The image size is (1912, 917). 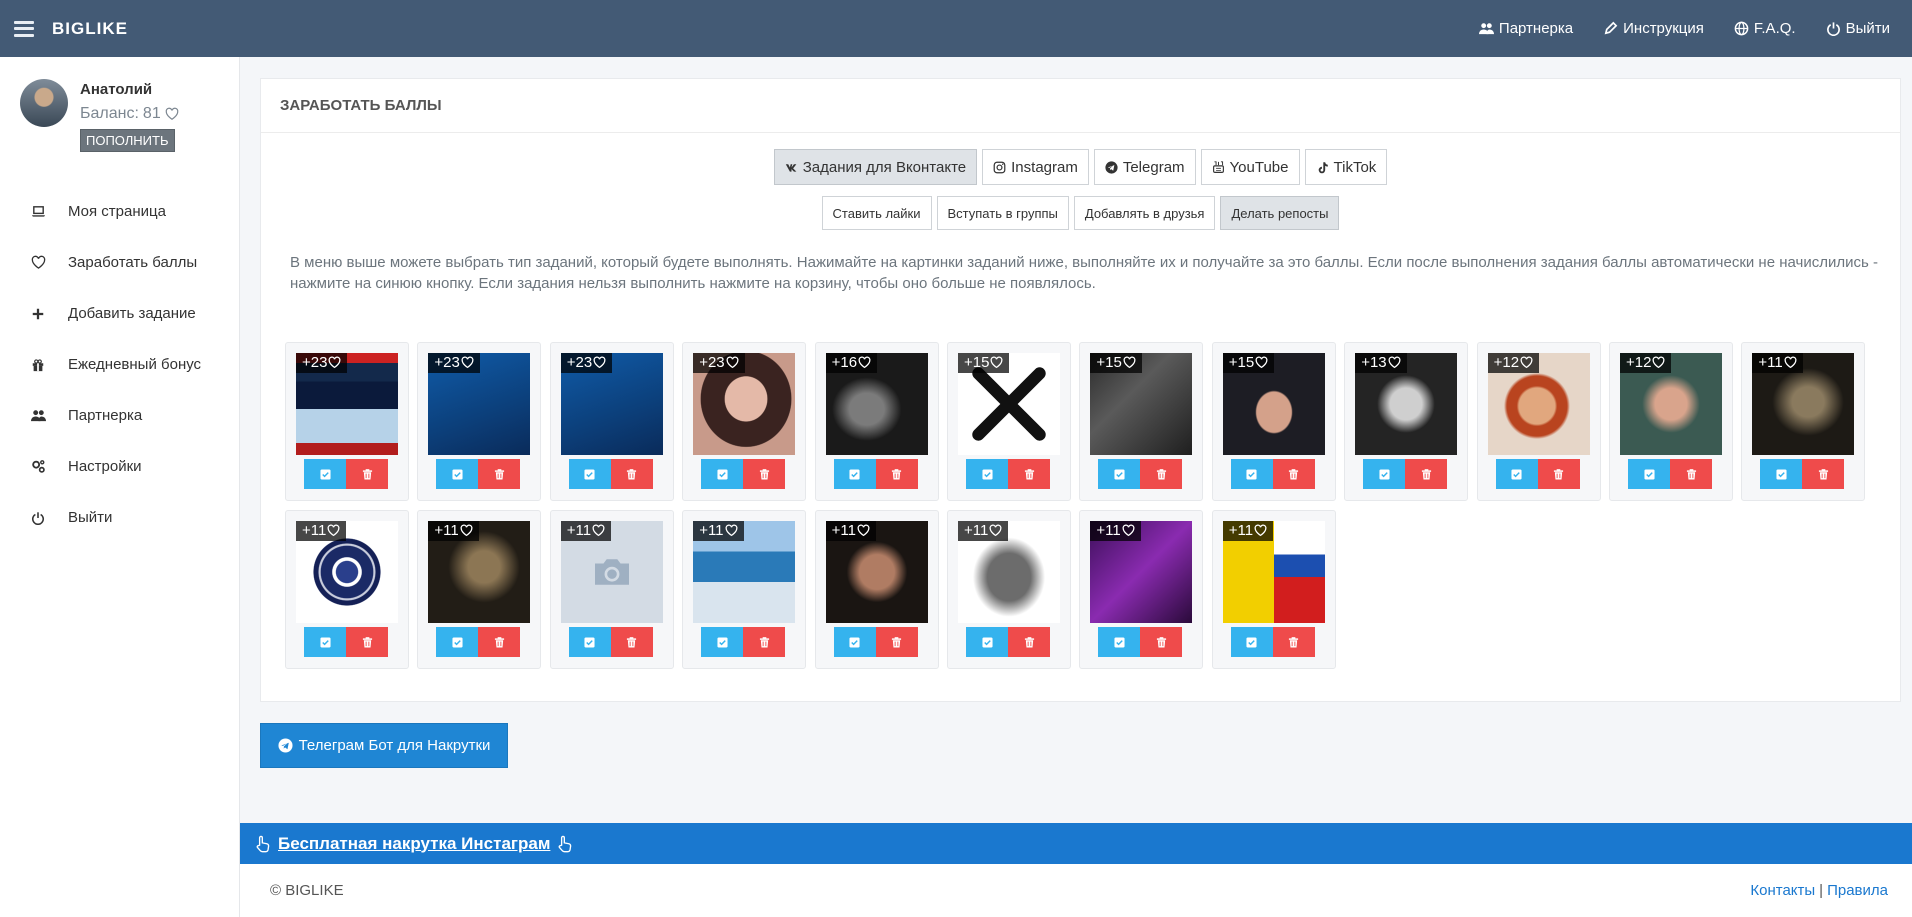 I want to click on rules-link: Правила, so click(x=1857, y=890).